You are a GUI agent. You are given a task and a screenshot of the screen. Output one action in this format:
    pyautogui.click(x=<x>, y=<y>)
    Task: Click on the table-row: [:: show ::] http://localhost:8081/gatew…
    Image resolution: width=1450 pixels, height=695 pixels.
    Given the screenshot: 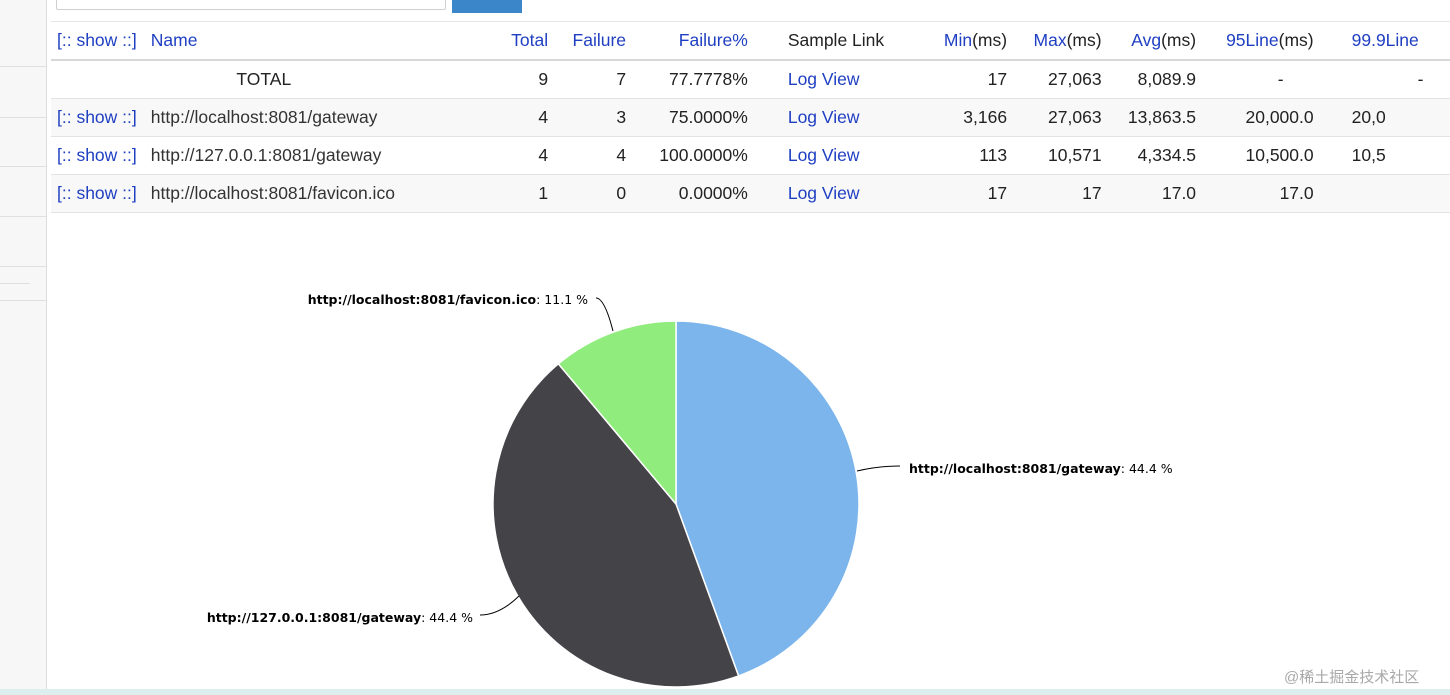 What is the action you would take?
    pyautogui.click(x=750, y=117)
    